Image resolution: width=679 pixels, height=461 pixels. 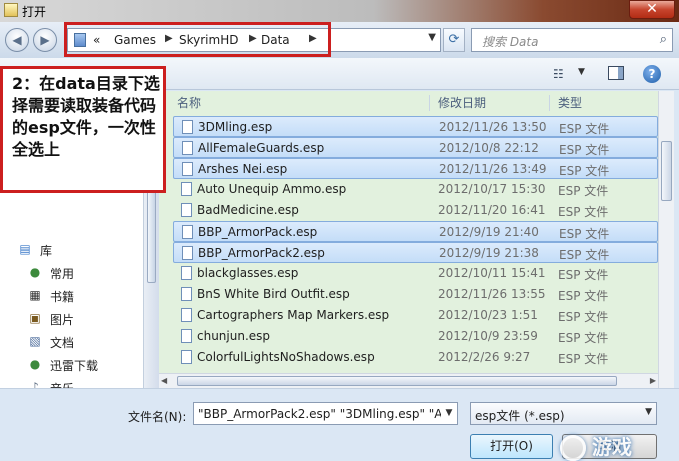 I want to click on address-highlight-box, so click(x=197, y=39).